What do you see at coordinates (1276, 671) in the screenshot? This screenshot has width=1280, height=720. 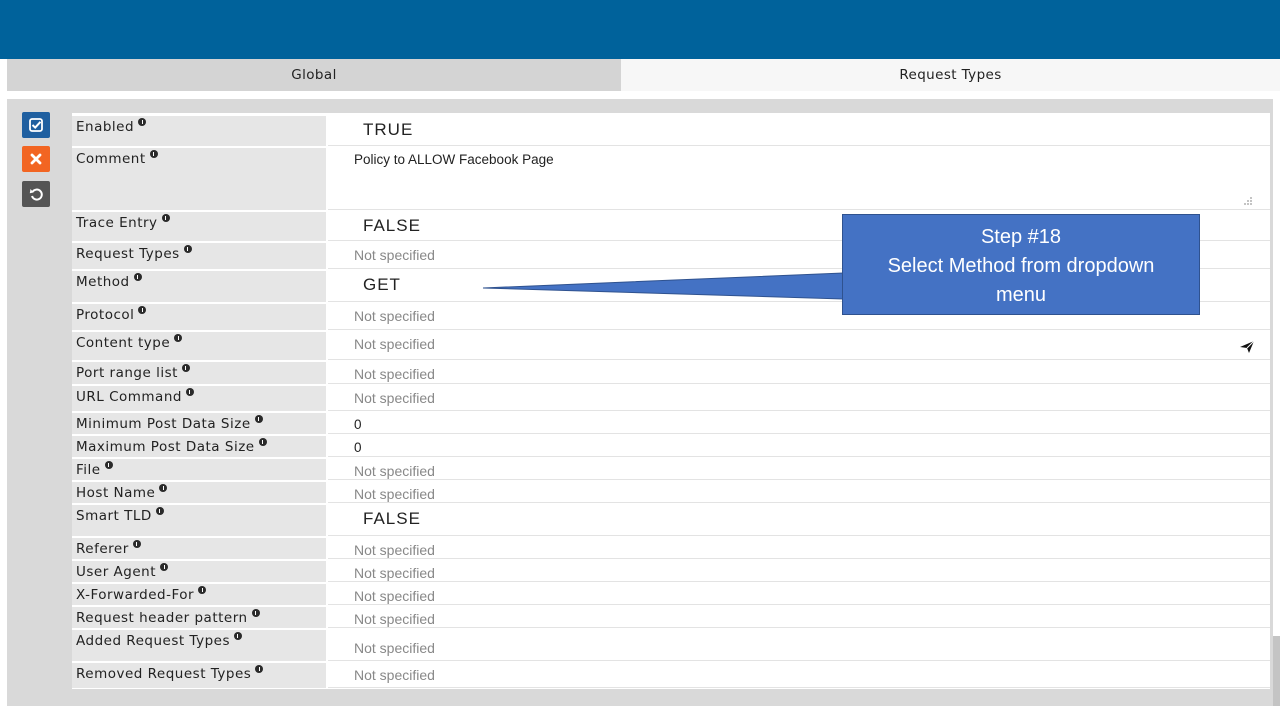 I see `scrollbar-thumb` at bounding box center [1276, 671].